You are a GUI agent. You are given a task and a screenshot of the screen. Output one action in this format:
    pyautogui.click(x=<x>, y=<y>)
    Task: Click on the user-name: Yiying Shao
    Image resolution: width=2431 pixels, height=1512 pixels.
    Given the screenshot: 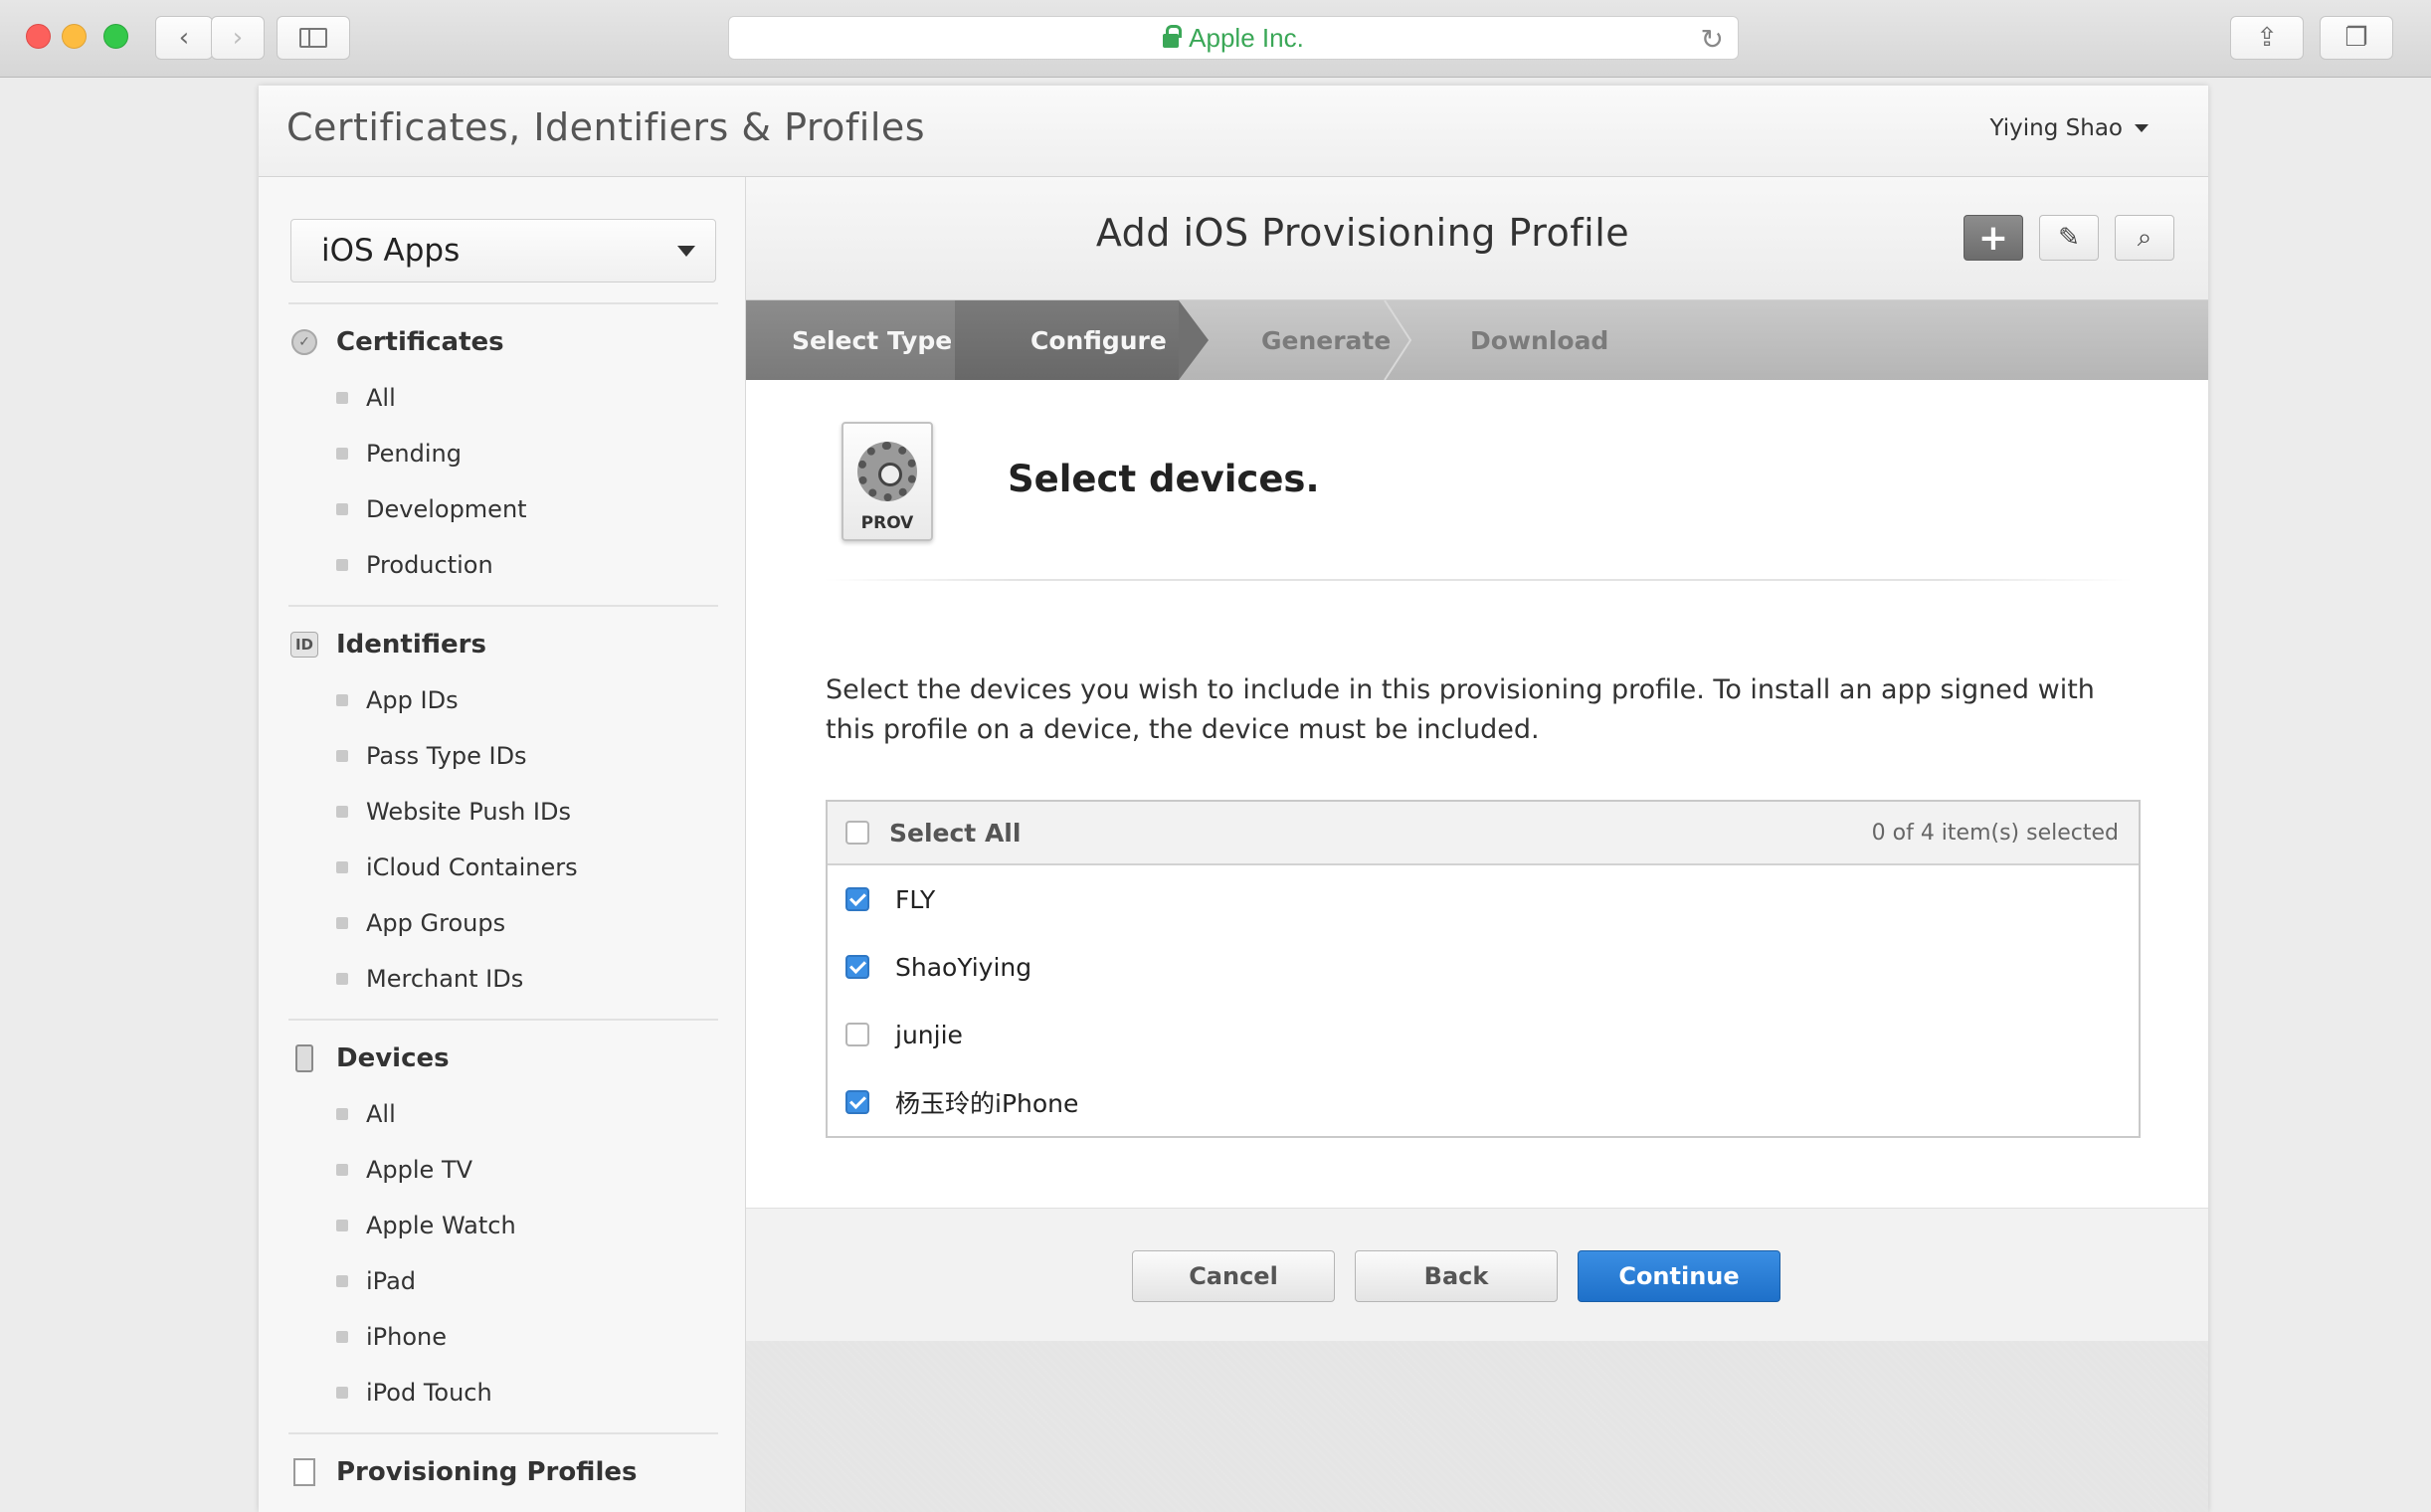 What is the action you would take?
    pyautogui.click(x=2056, y=128)
    